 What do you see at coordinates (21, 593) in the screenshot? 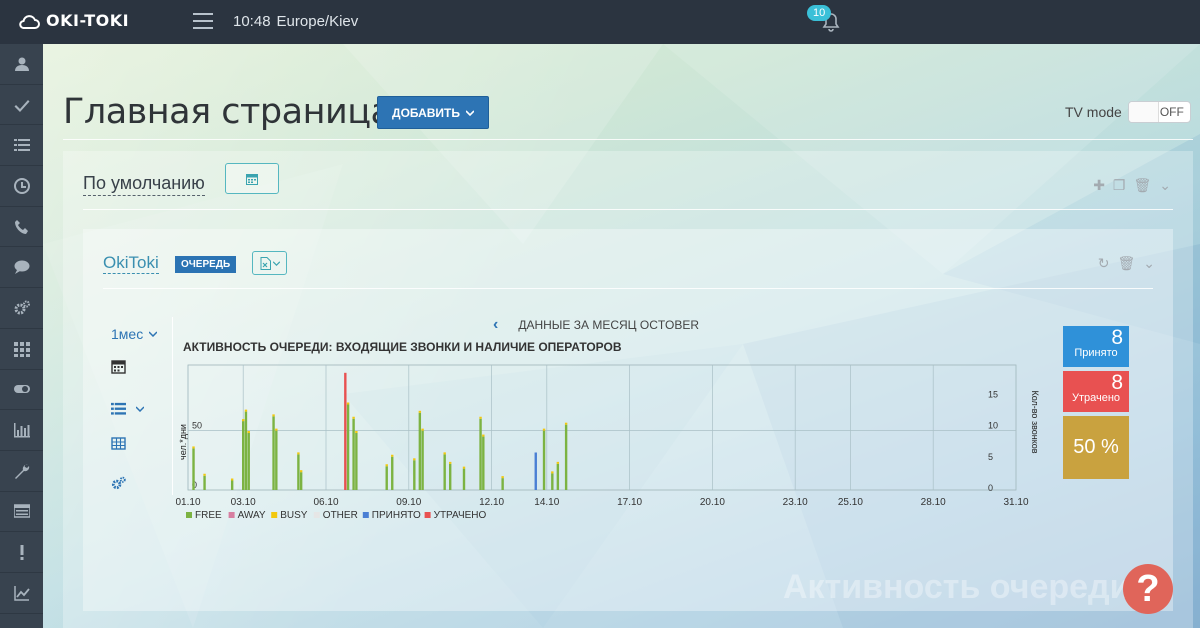
I see `sidebar-item-analytics` at bounding box center [21, 593].